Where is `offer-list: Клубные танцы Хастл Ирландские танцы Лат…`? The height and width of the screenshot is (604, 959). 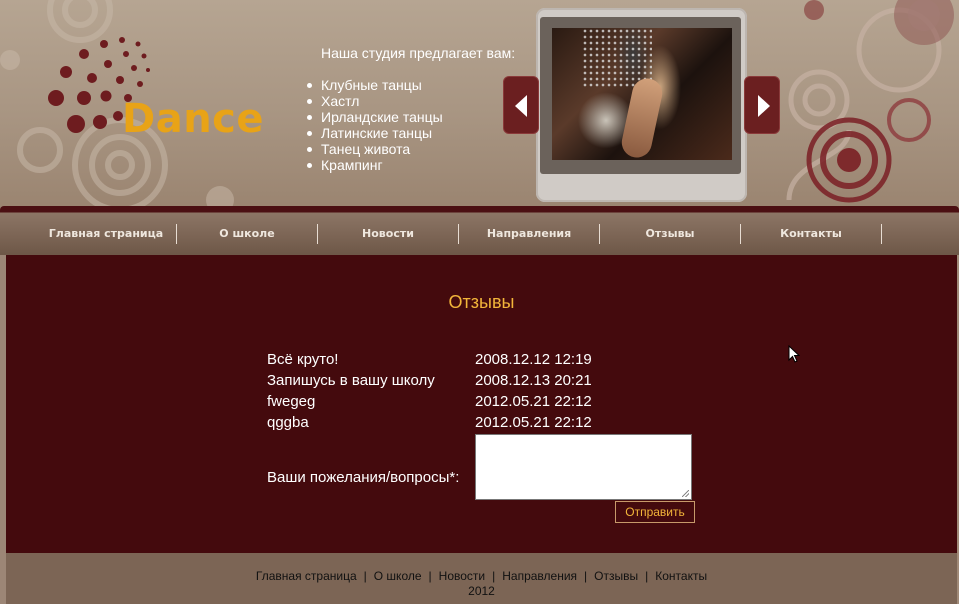
offer-list: Клубные танцы Хастл Ирландские танцы Лат… is located at coordinates (410, 125).